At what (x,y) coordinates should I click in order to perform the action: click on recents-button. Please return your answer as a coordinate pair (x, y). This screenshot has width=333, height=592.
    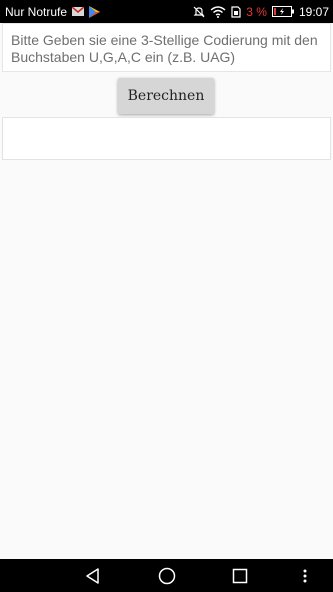
    Looking at the image, I should click on (240, 575).